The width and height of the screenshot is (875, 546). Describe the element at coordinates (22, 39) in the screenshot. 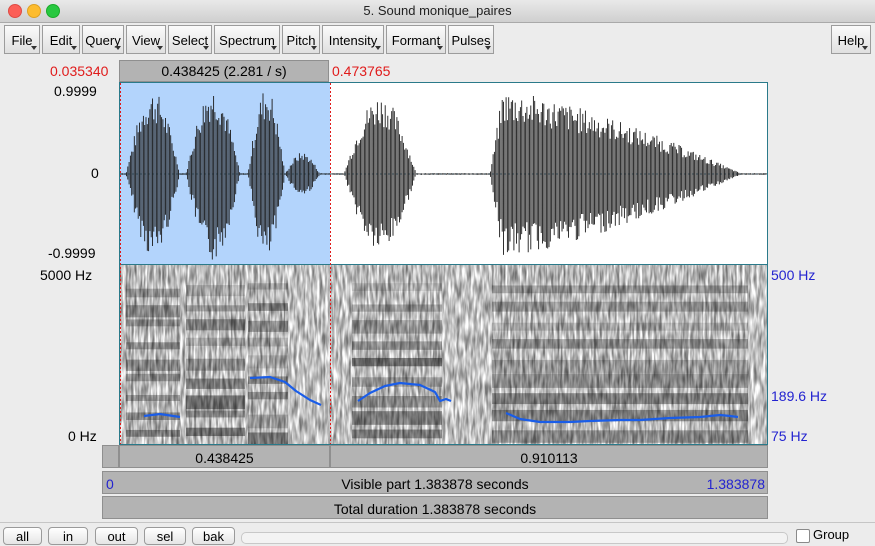

I see `menu-file: File` at that location.